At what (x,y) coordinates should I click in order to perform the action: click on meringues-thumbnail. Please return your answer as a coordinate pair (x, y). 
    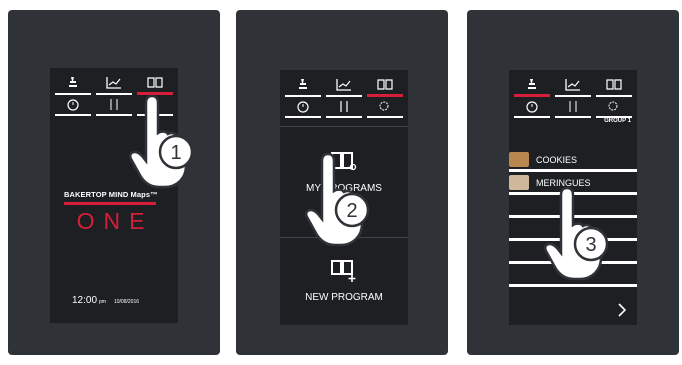
    Looking at the image, I should click on (519, 182).